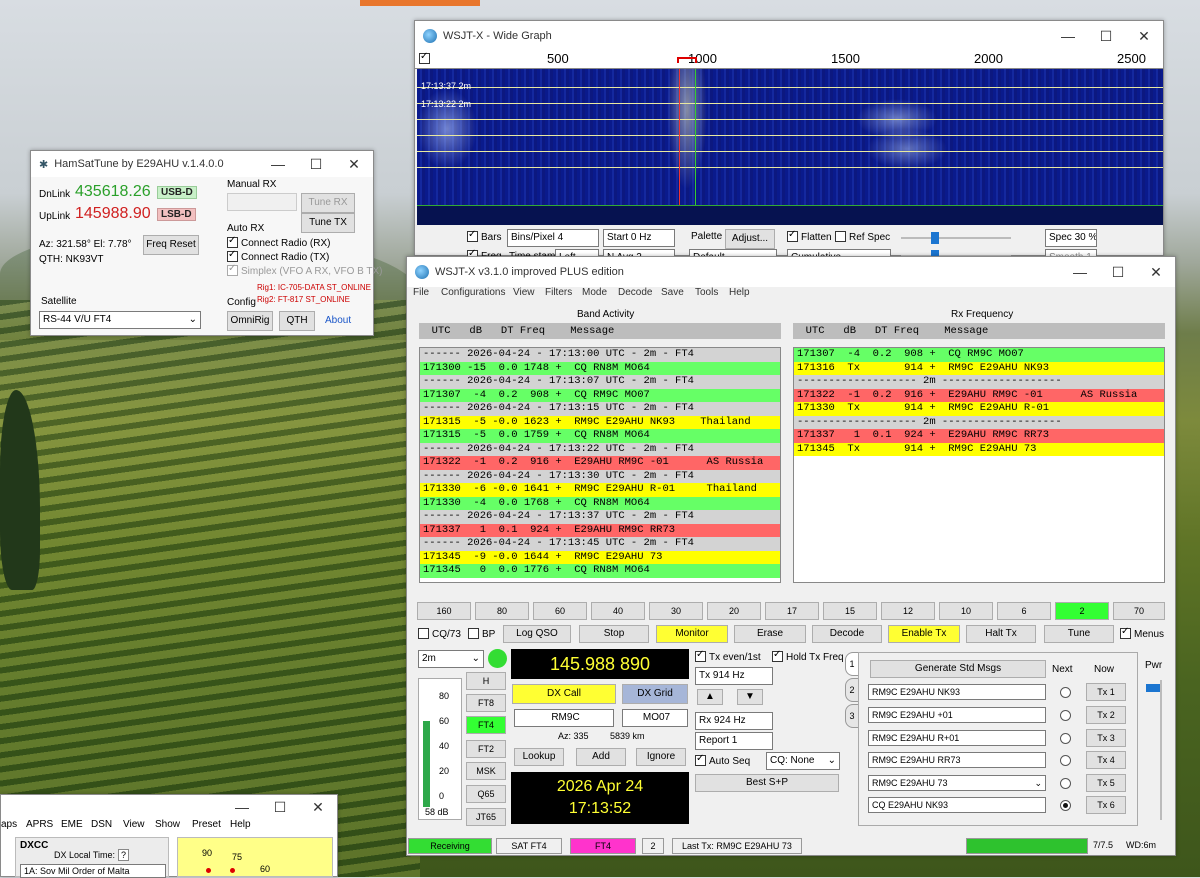 The height and width of the screenshot is (878, 1200). I want to click on scale-checkbox, so click(424, 57).